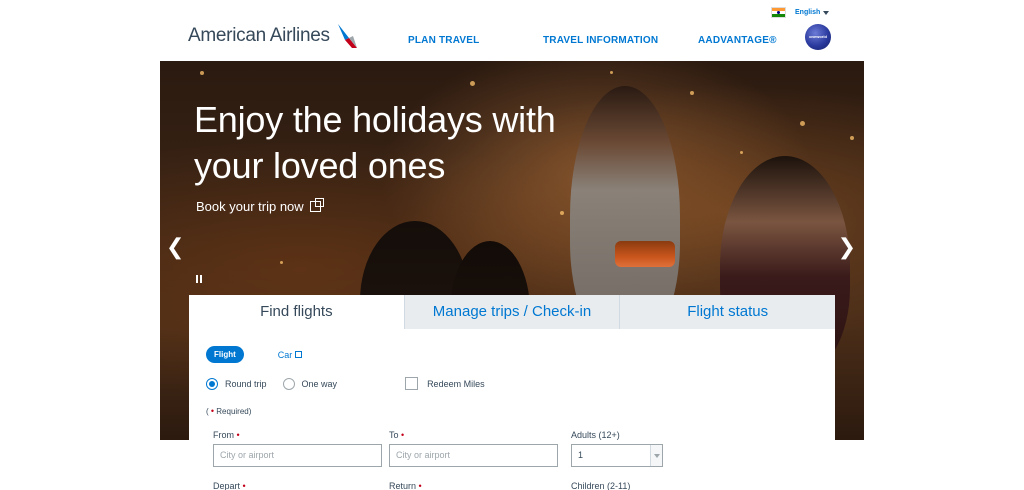 Image resolution: width=1024 pixels, height=490 pixels. I want to click on depart-label: Depart •, so click(229, 485).